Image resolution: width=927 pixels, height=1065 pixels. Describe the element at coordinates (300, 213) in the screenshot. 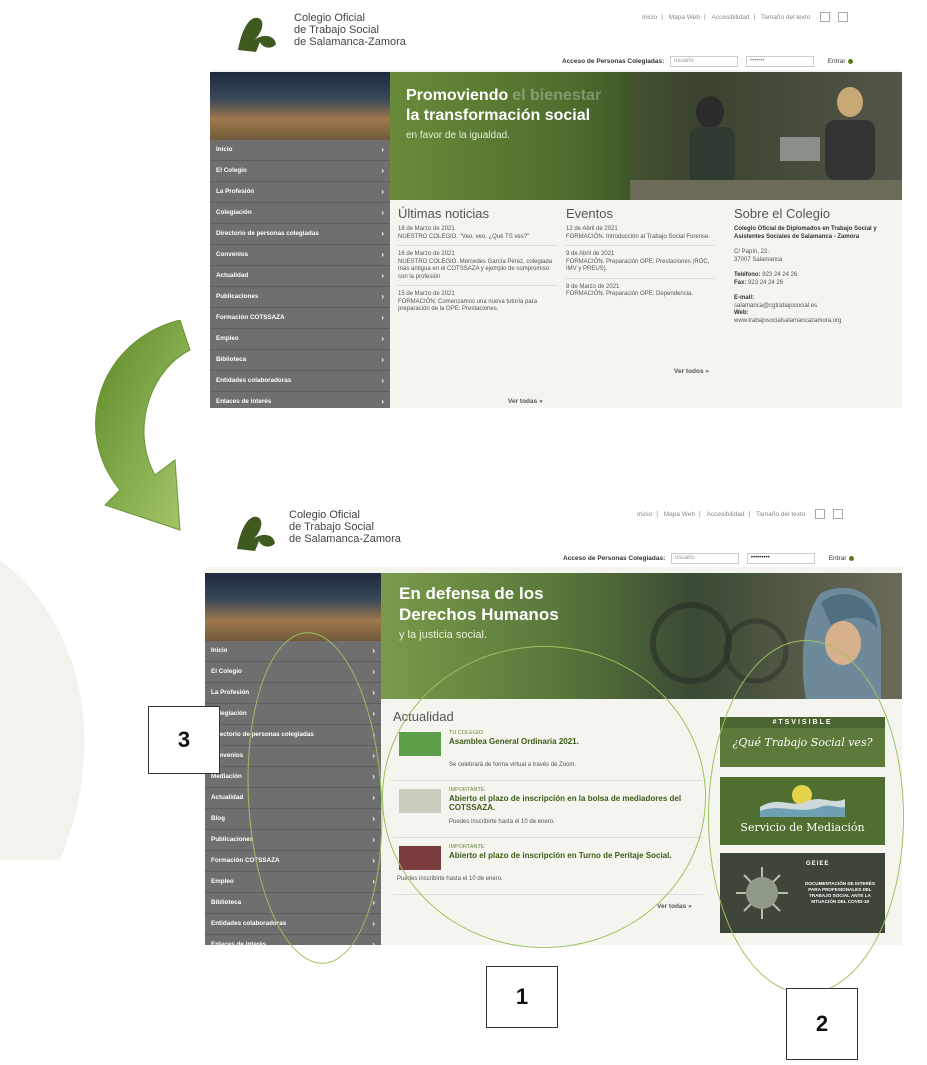

I see `sidebar-menu-item: Colegiación ›` at that location.